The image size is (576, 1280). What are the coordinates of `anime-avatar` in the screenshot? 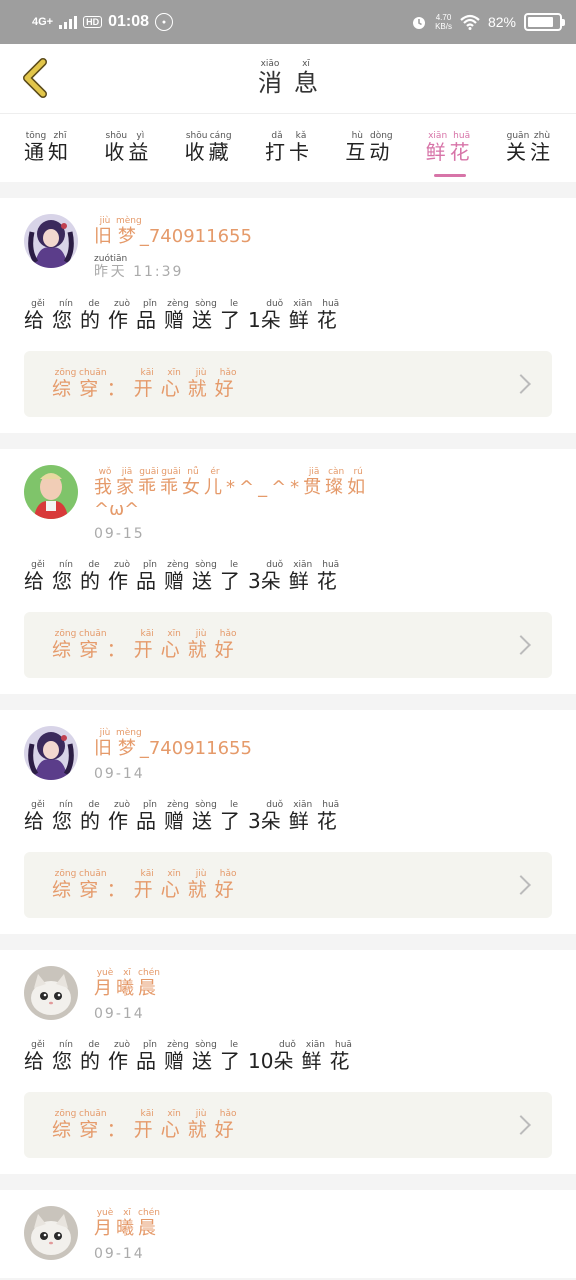 It's located at (51, 241).